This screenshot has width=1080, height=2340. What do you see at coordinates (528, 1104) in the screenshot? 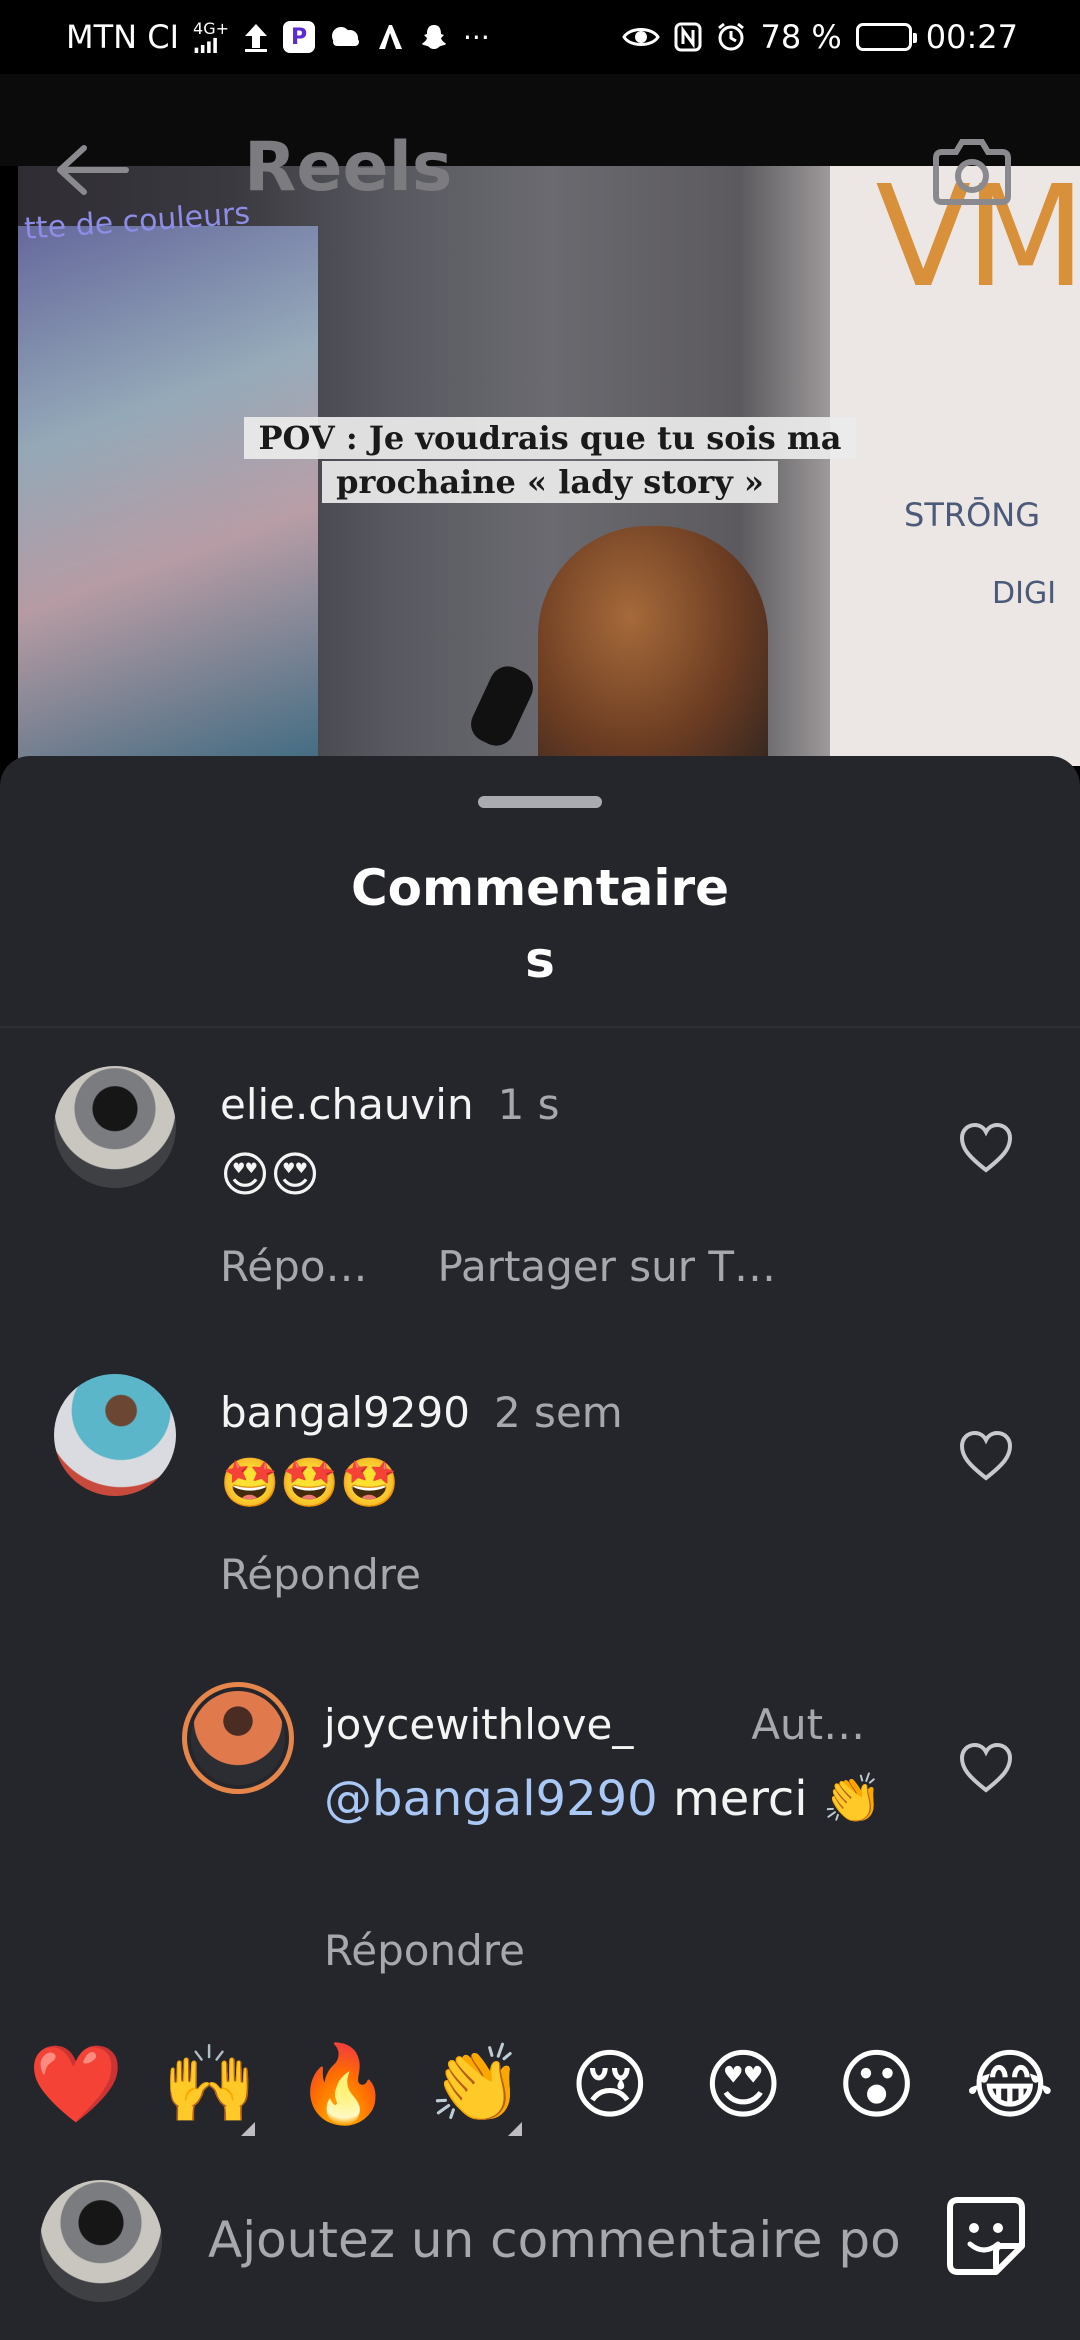
I see `comment-time: 1 s` at bounding box center [528, 1104].